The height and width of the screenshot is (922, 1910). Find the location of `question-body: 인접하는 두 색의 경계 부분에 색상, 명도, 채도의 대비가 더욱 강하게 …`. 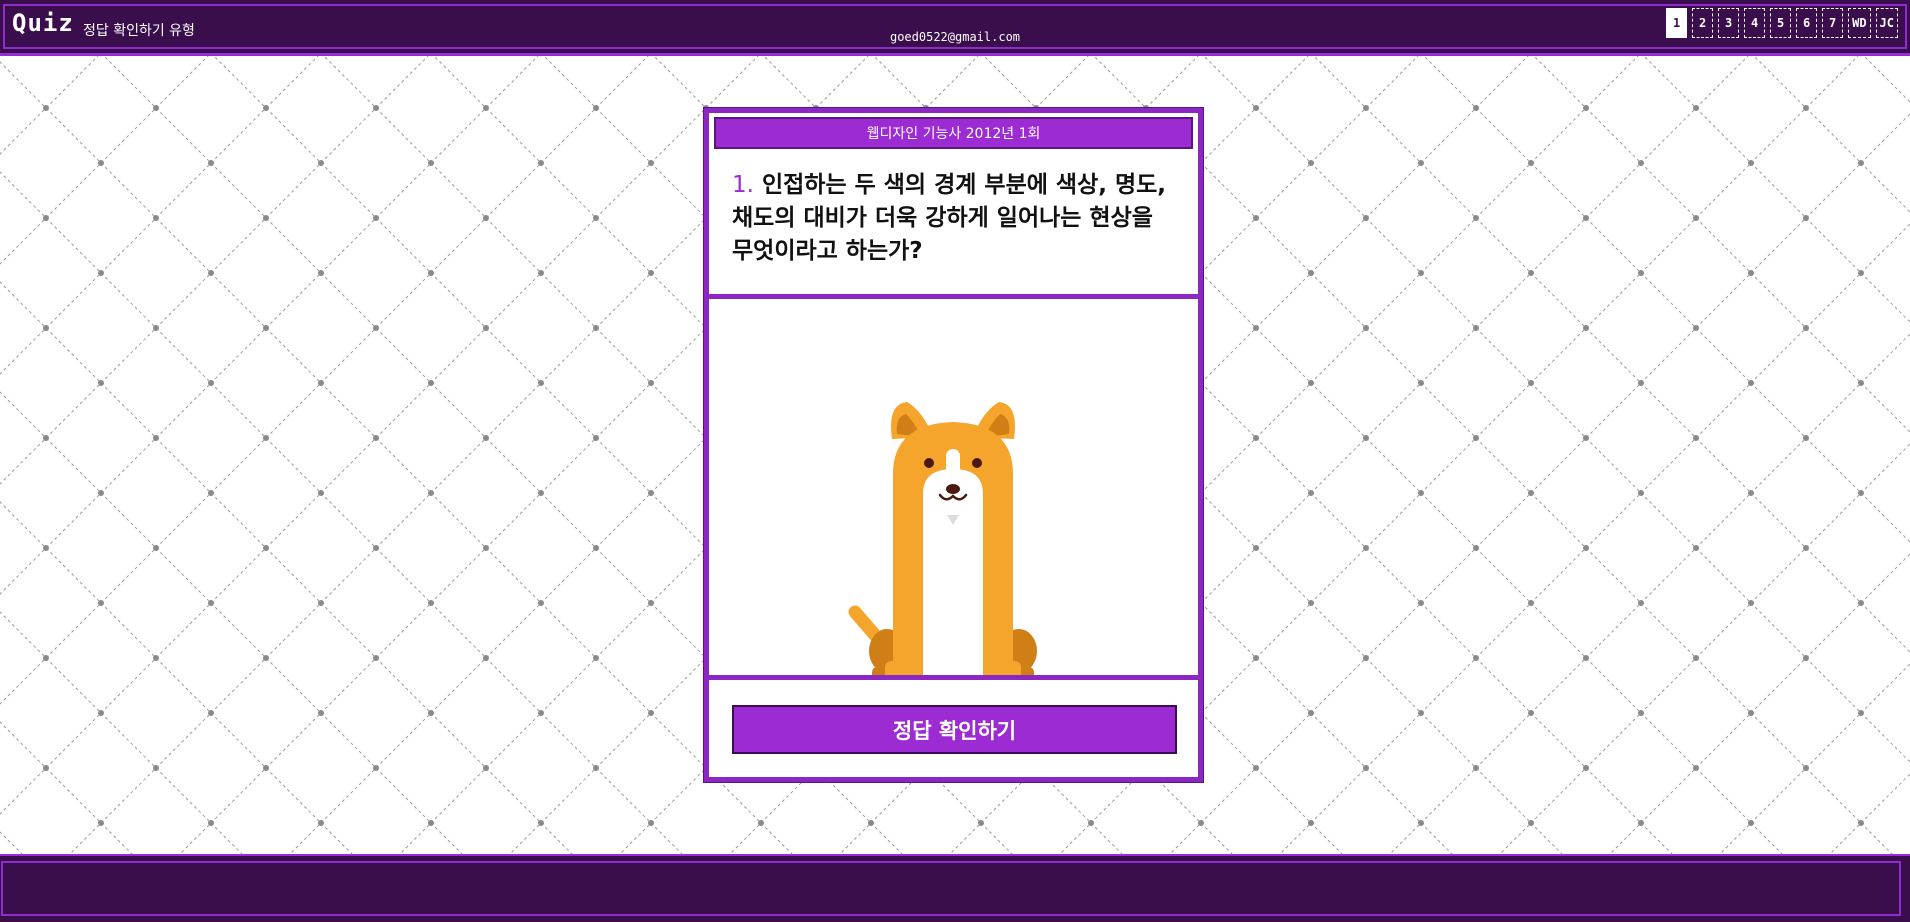

question-body: 인접하는 두 색의 경계 부분에 색상, 명도, 채도의 대비가 더욱 강하게 … is located at coordinates (949, 218).